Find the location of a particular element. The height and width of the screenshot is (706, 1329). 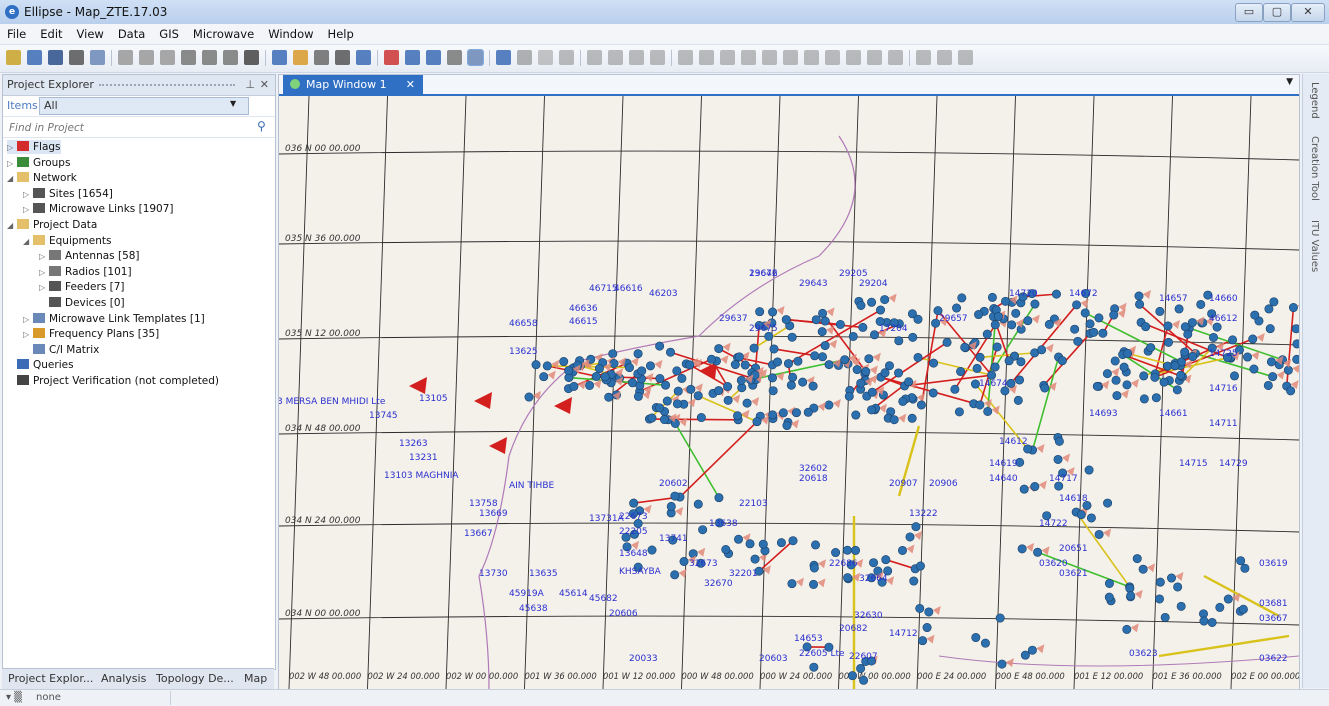

tab-map: Map is located at coordinates (255, 678).